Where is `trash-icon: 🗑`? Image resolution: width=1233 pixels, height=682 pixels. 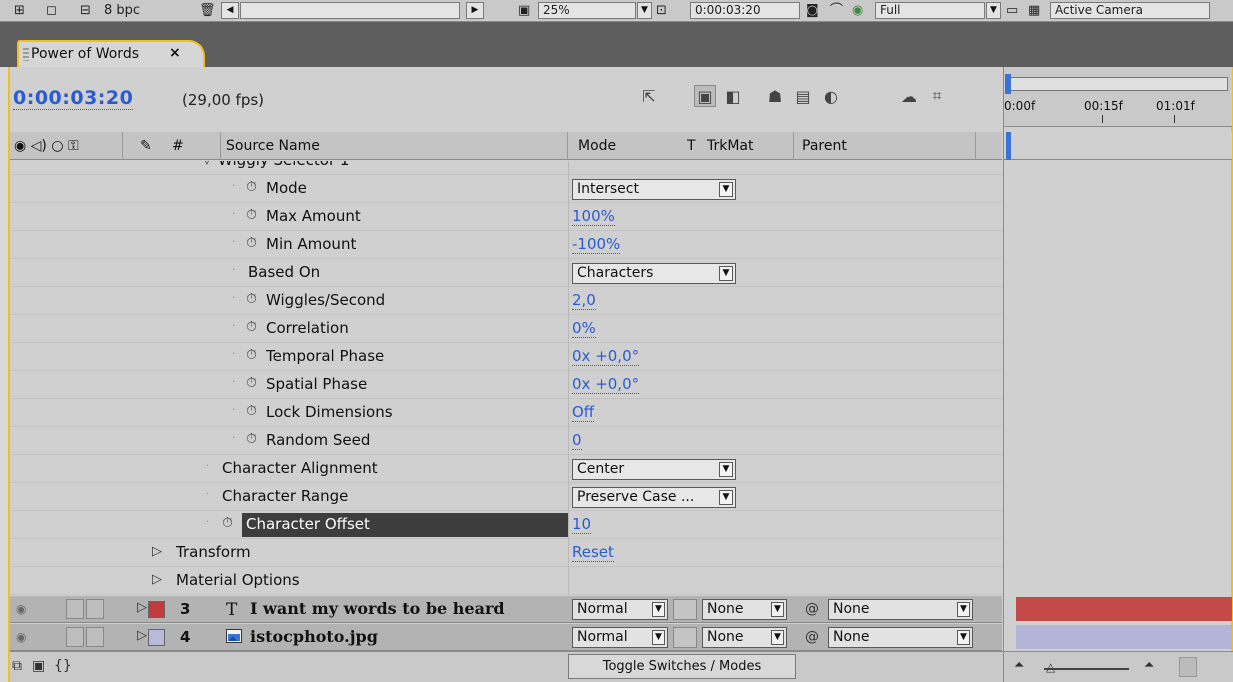 trash-icon: 🗑 is located at coordinates (207, 10).